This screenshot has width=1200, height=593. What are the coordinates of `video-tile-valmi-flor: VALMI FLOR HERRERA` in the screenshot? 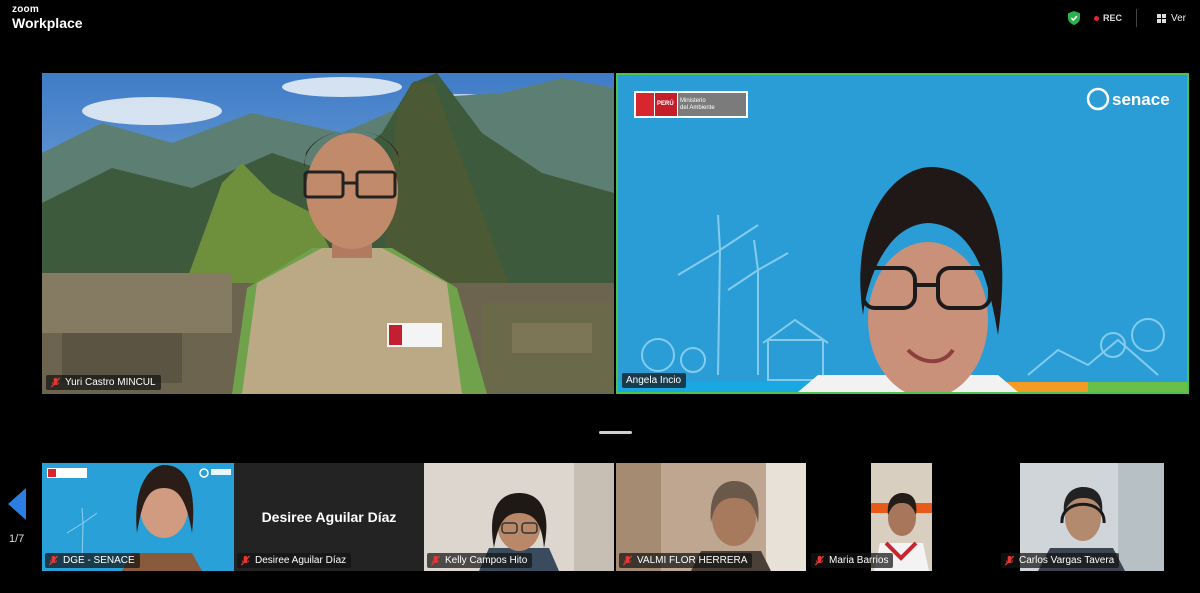 It's located at (711, 517).